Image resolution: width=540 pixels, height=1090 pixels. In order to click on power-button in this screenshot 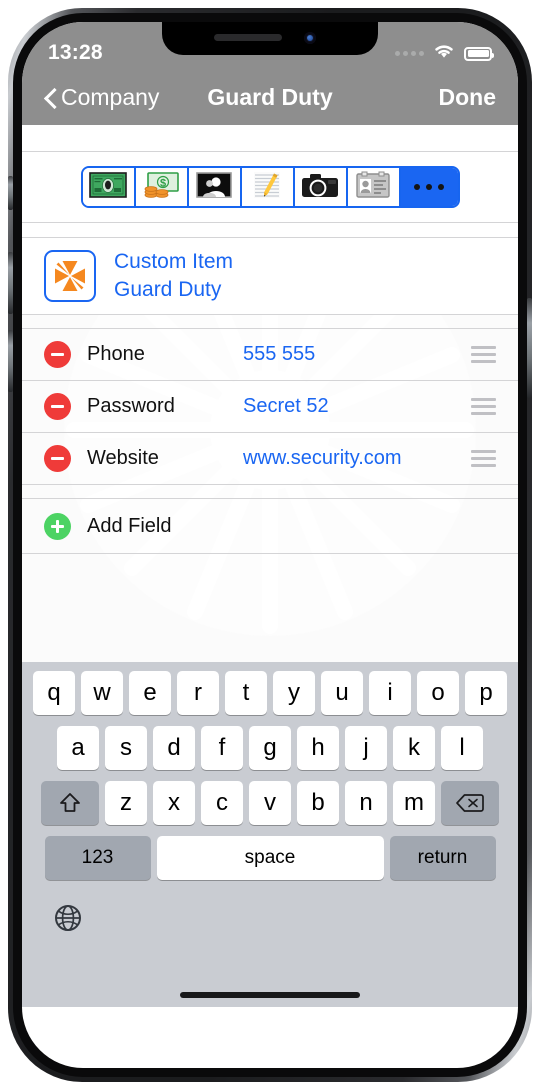, I will do `click(529, 348)`.